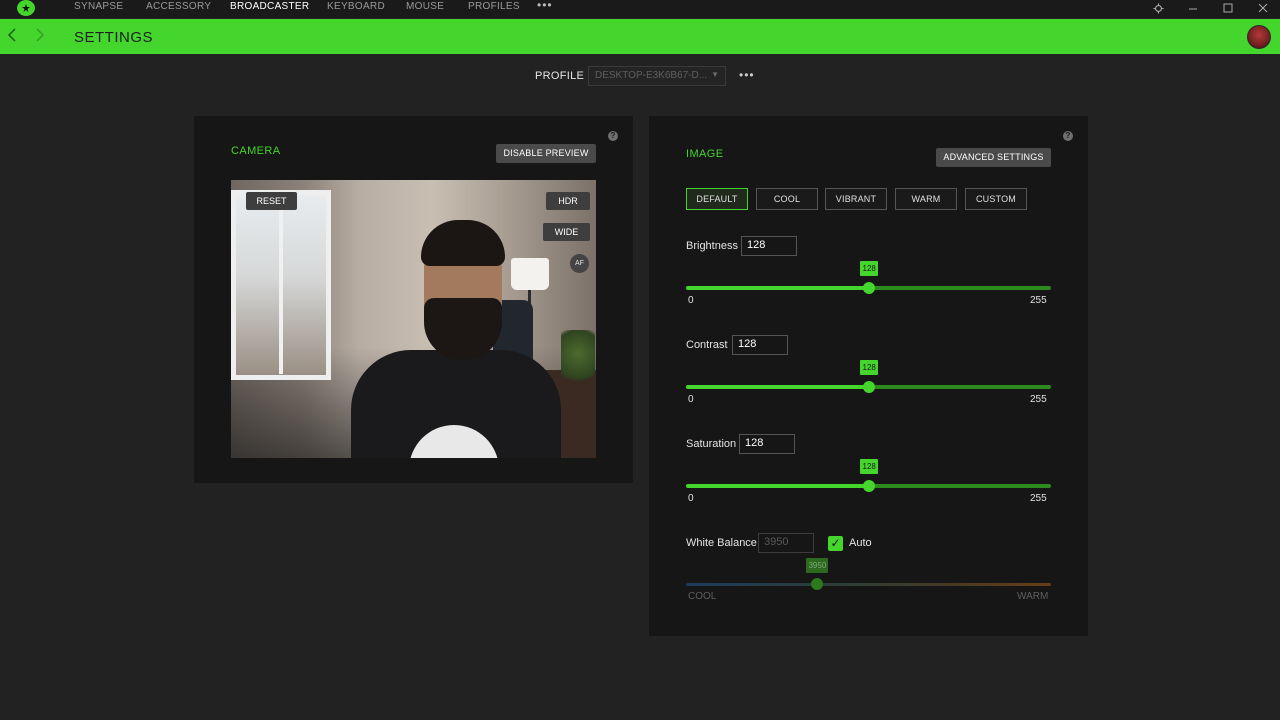  What do you see at coordinates (778, 486) in the screenshot?
I see `saturation-slider-fill` at bounding box center [778, 486].